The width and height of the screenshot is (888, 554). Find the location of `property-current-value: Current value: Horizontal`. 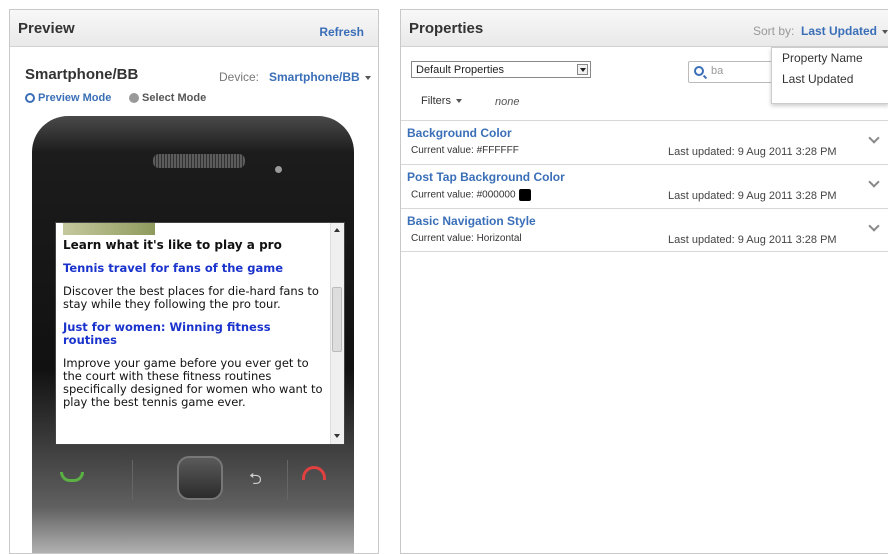

property-current-value: Current value: Horizontal is located at coordinates (466, 238).